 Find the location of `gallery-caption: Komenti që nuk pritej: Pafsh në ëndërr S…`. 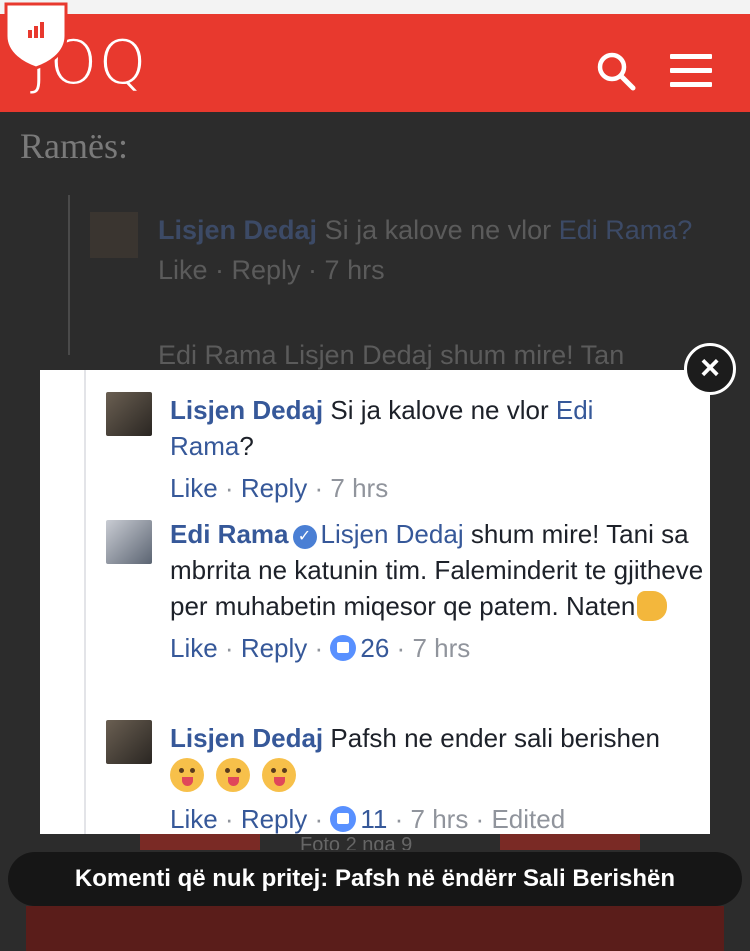

gallery-caption: Komenti që nuk pritej: Pafsh në ëndërr S… is located at coordinates (375, 879).